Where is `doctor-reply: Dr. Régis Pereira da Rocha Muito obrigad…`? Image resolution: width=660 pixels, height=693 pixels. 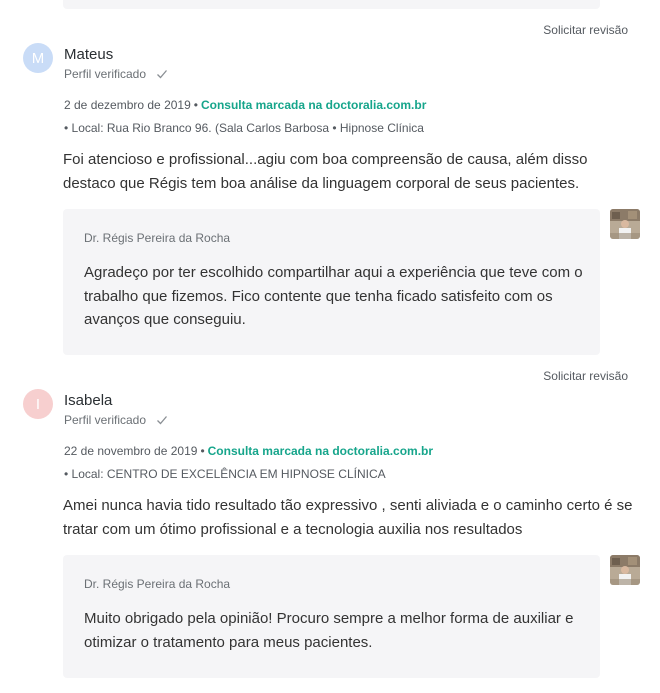
doctor-reply: Dr. Régis Pereira da Rocha Muito obrigad… is located at coordinates (331, 616).